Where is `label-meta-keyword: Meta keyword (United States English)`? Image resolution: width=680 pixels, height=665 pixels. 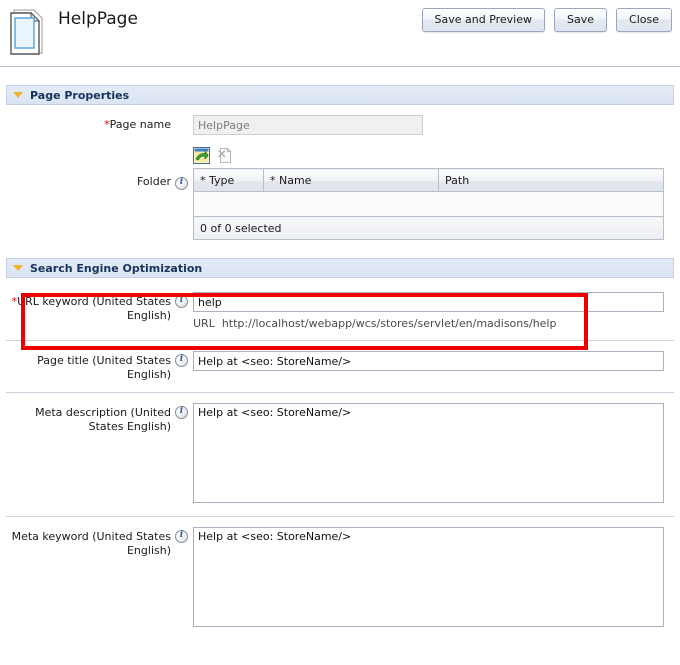
label-meta-keyword: Meta keyword (United States English) is located at coordinates (91, 543).